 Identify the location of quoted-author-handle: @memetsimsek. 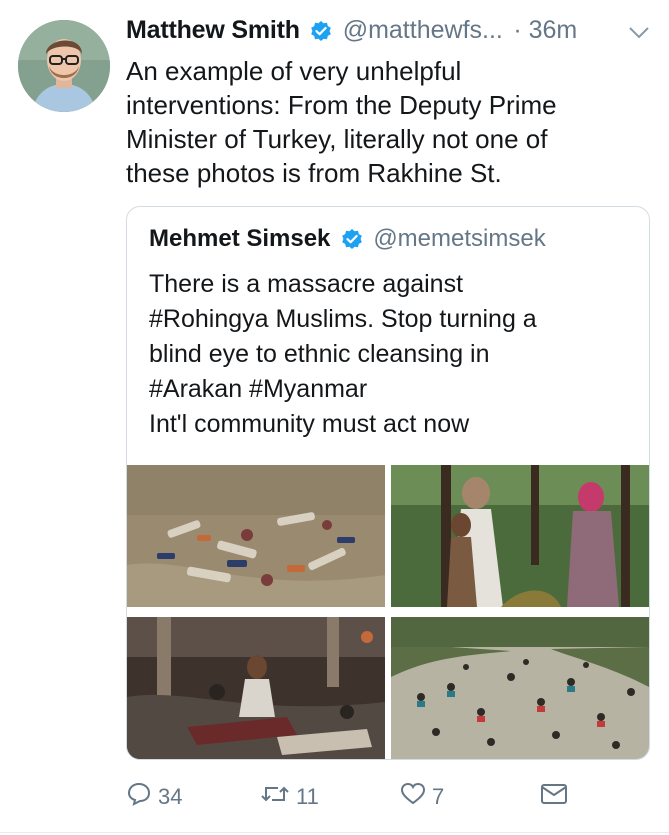
(459, 238).